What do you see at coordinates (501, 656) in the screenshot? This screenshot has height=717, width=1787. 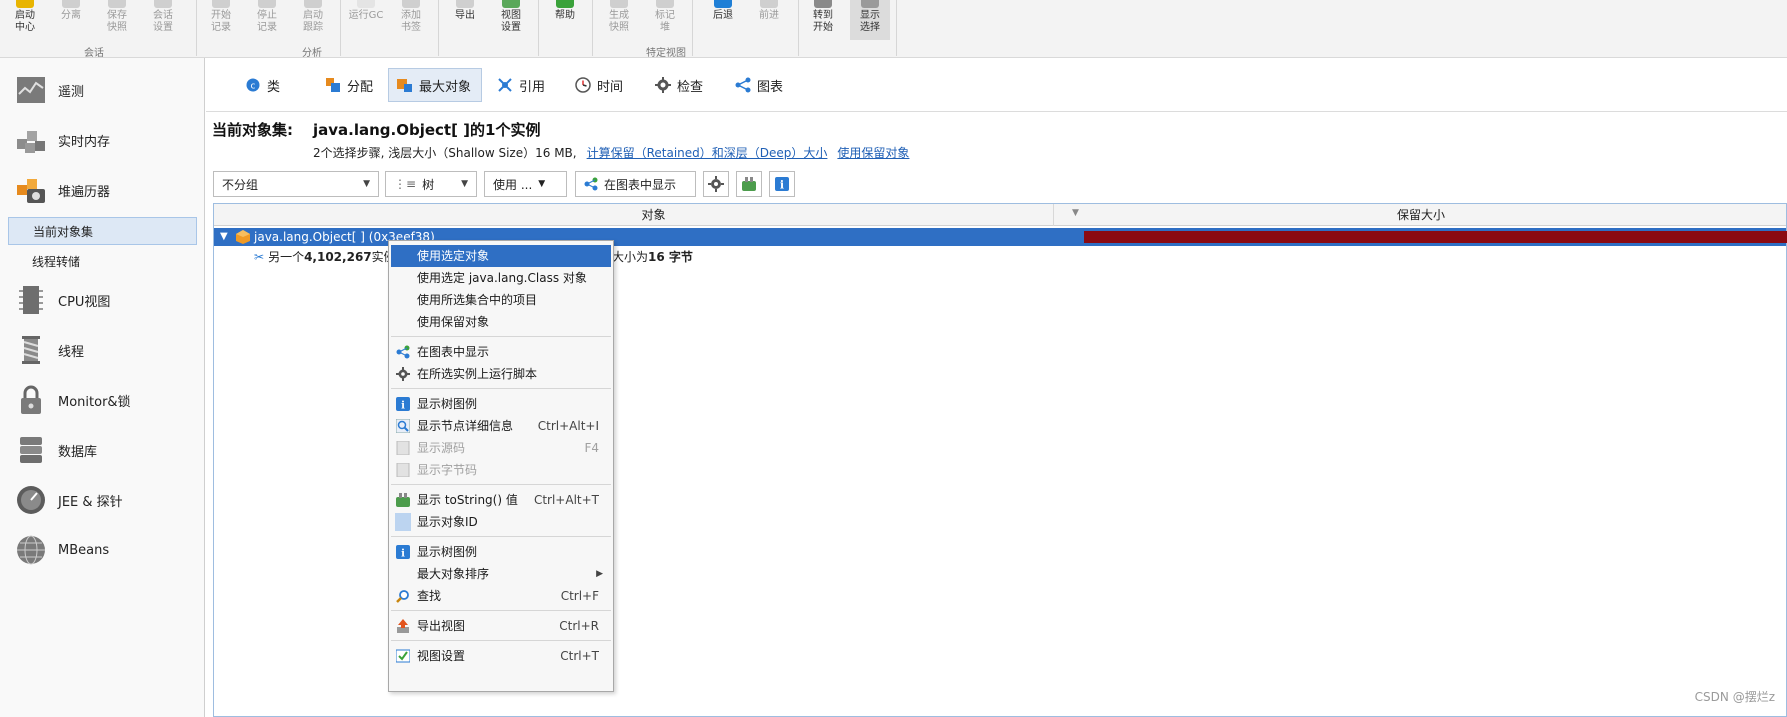 I see `menu-view-settings: 视图设置 Ctrl+T` at bounding box center [501, 656].